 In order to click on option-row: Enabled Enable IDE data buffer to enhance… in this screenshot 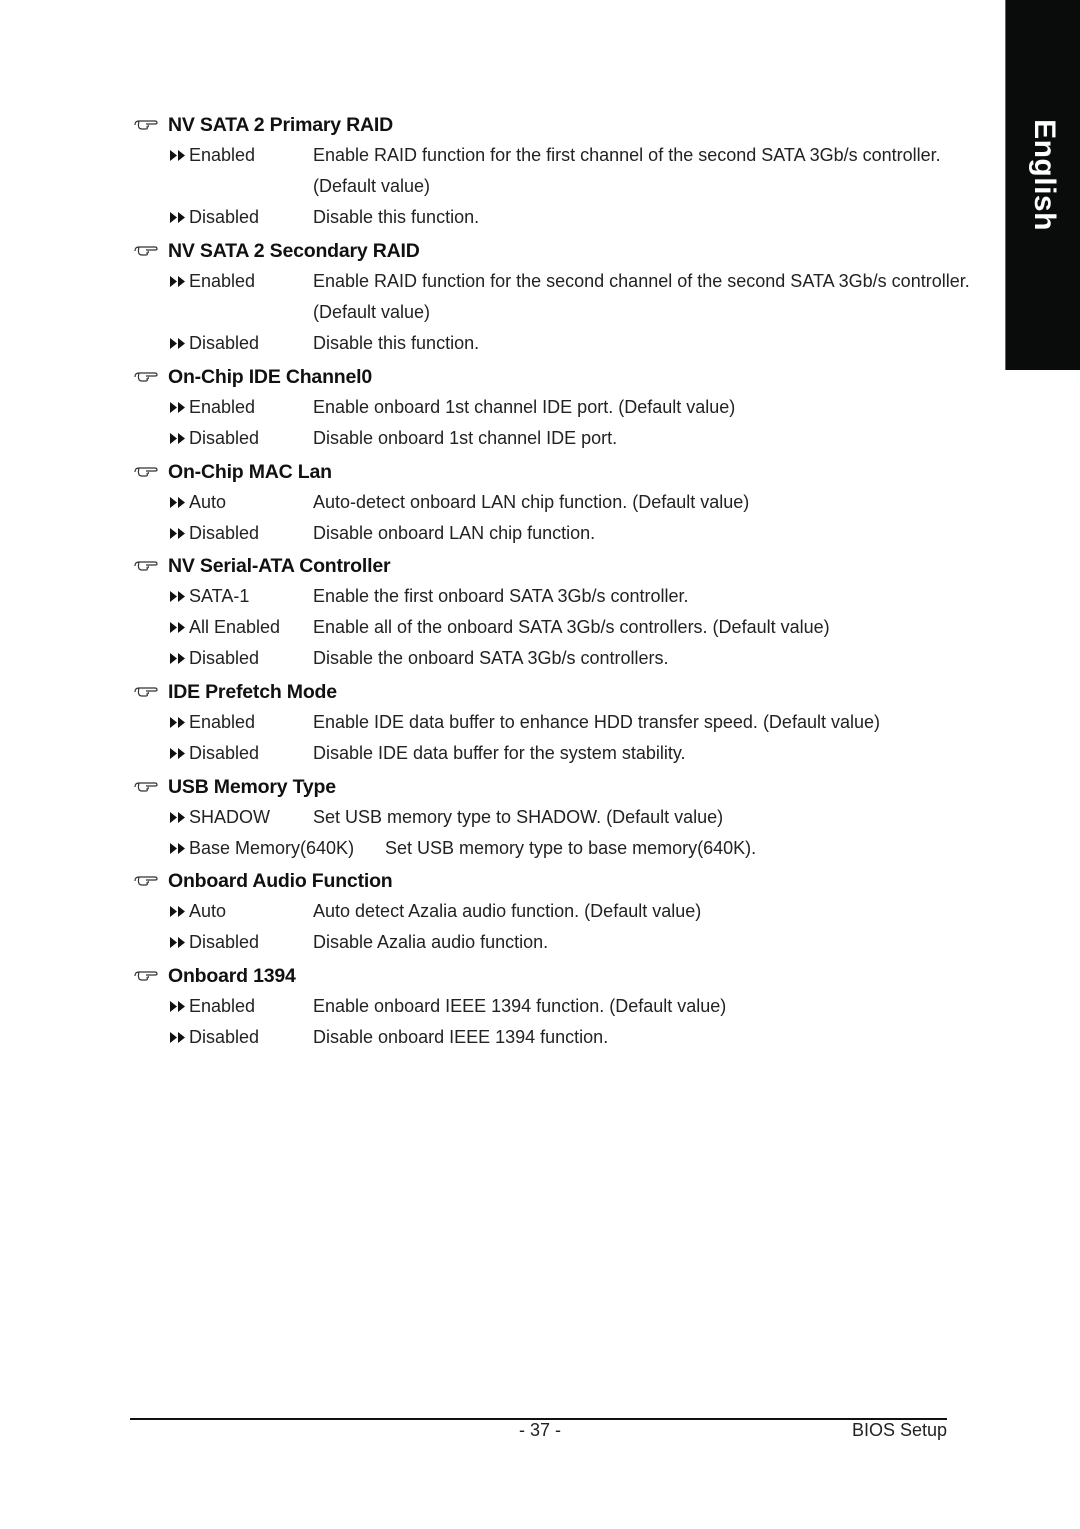, I will do `click(563, 722)`.